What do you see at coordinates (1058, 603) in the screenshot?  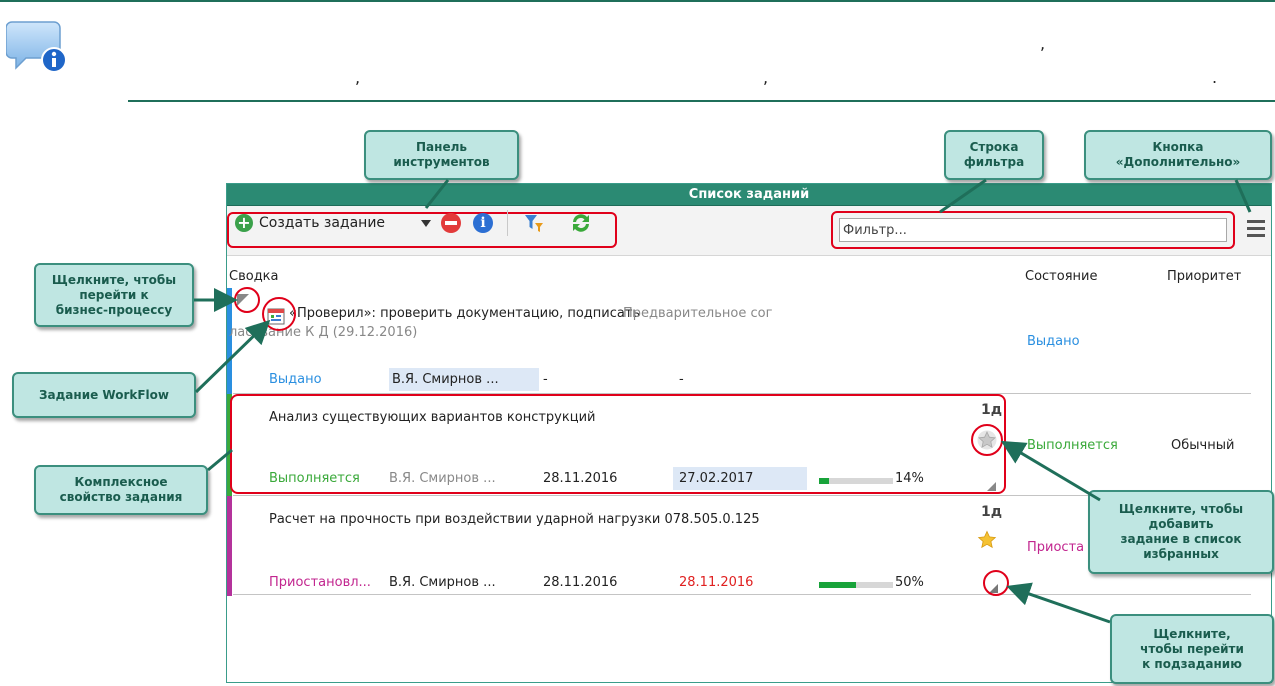 I see `arrow-subtask` at bounding box center [1058, 603].